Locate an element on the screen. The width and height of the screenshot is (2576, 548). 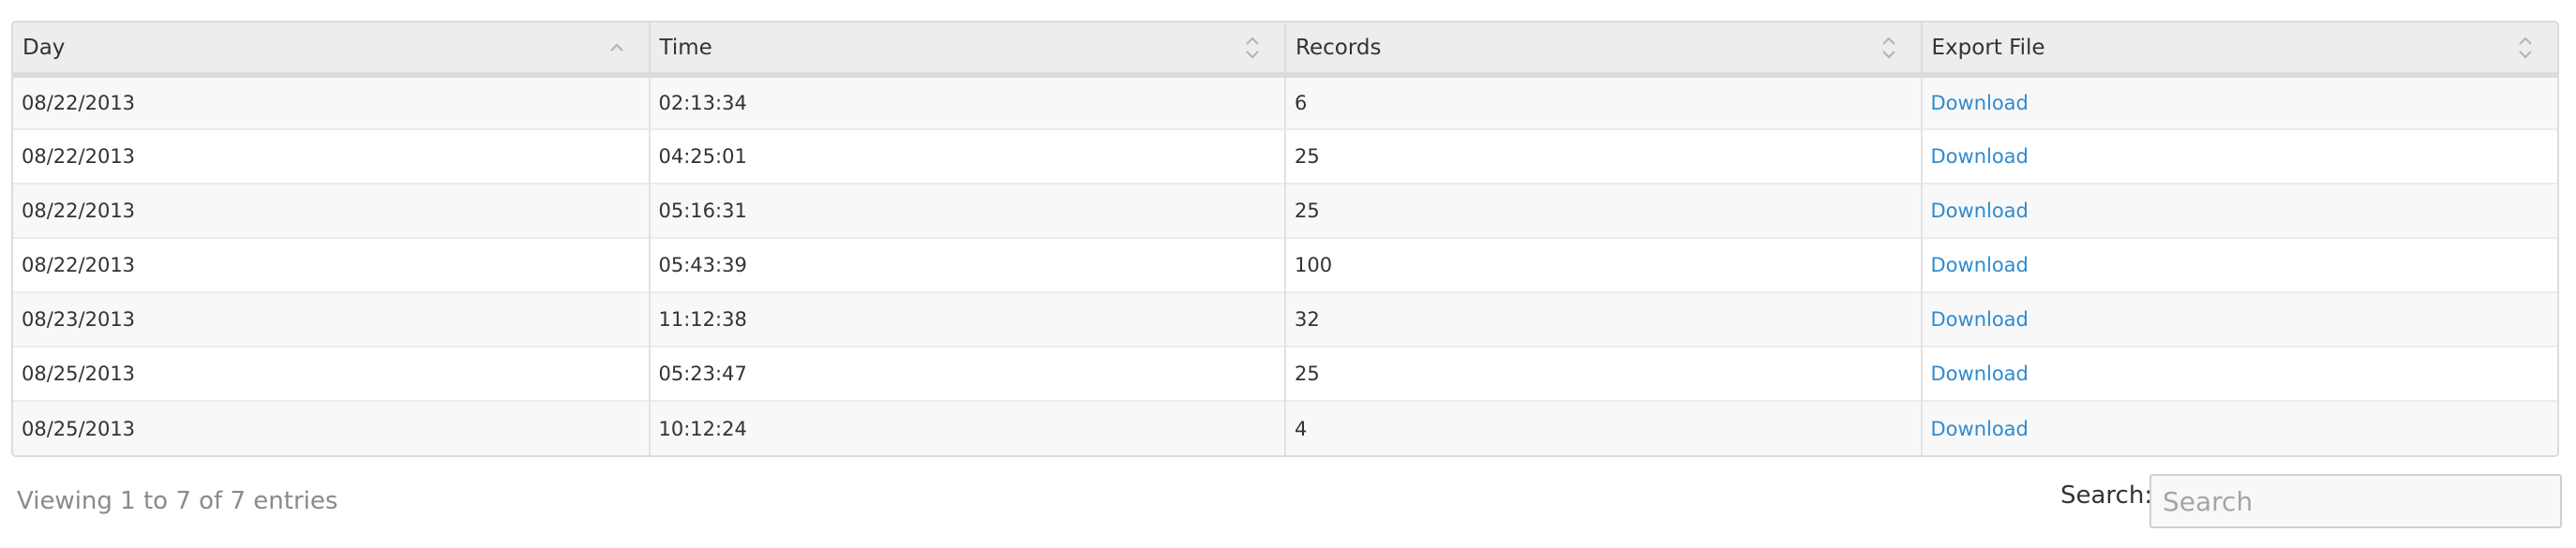
table-row: 08/22/2013 05:43:39 100 Download is located at coordinates (1285, 264).